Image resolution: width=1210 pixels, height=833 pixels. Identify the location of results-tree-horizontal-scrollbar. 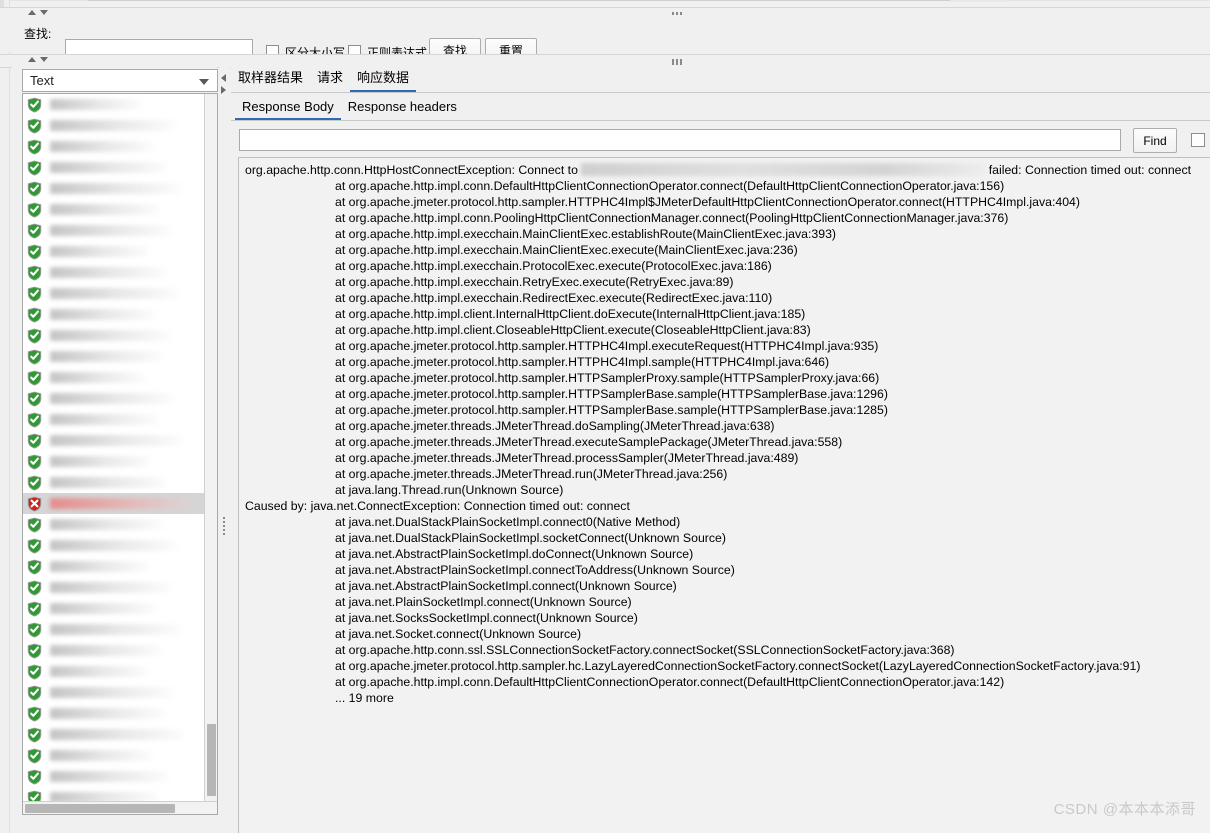
(120, 807).